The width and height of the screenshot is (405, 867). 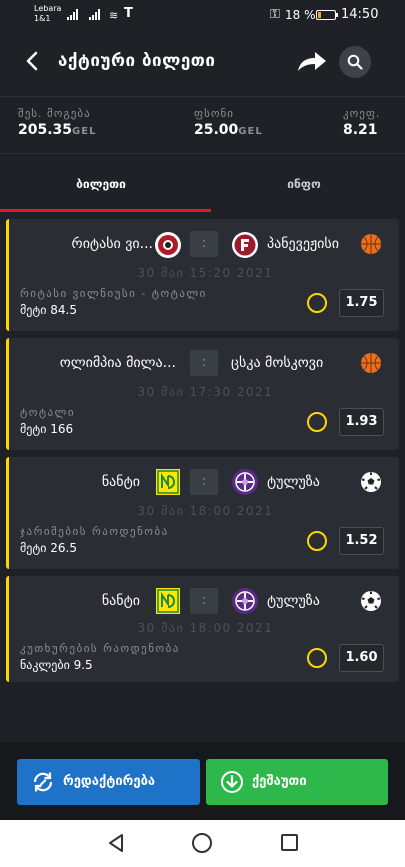 I want to click on active-tab-indicator, so click(x=105, y=210).